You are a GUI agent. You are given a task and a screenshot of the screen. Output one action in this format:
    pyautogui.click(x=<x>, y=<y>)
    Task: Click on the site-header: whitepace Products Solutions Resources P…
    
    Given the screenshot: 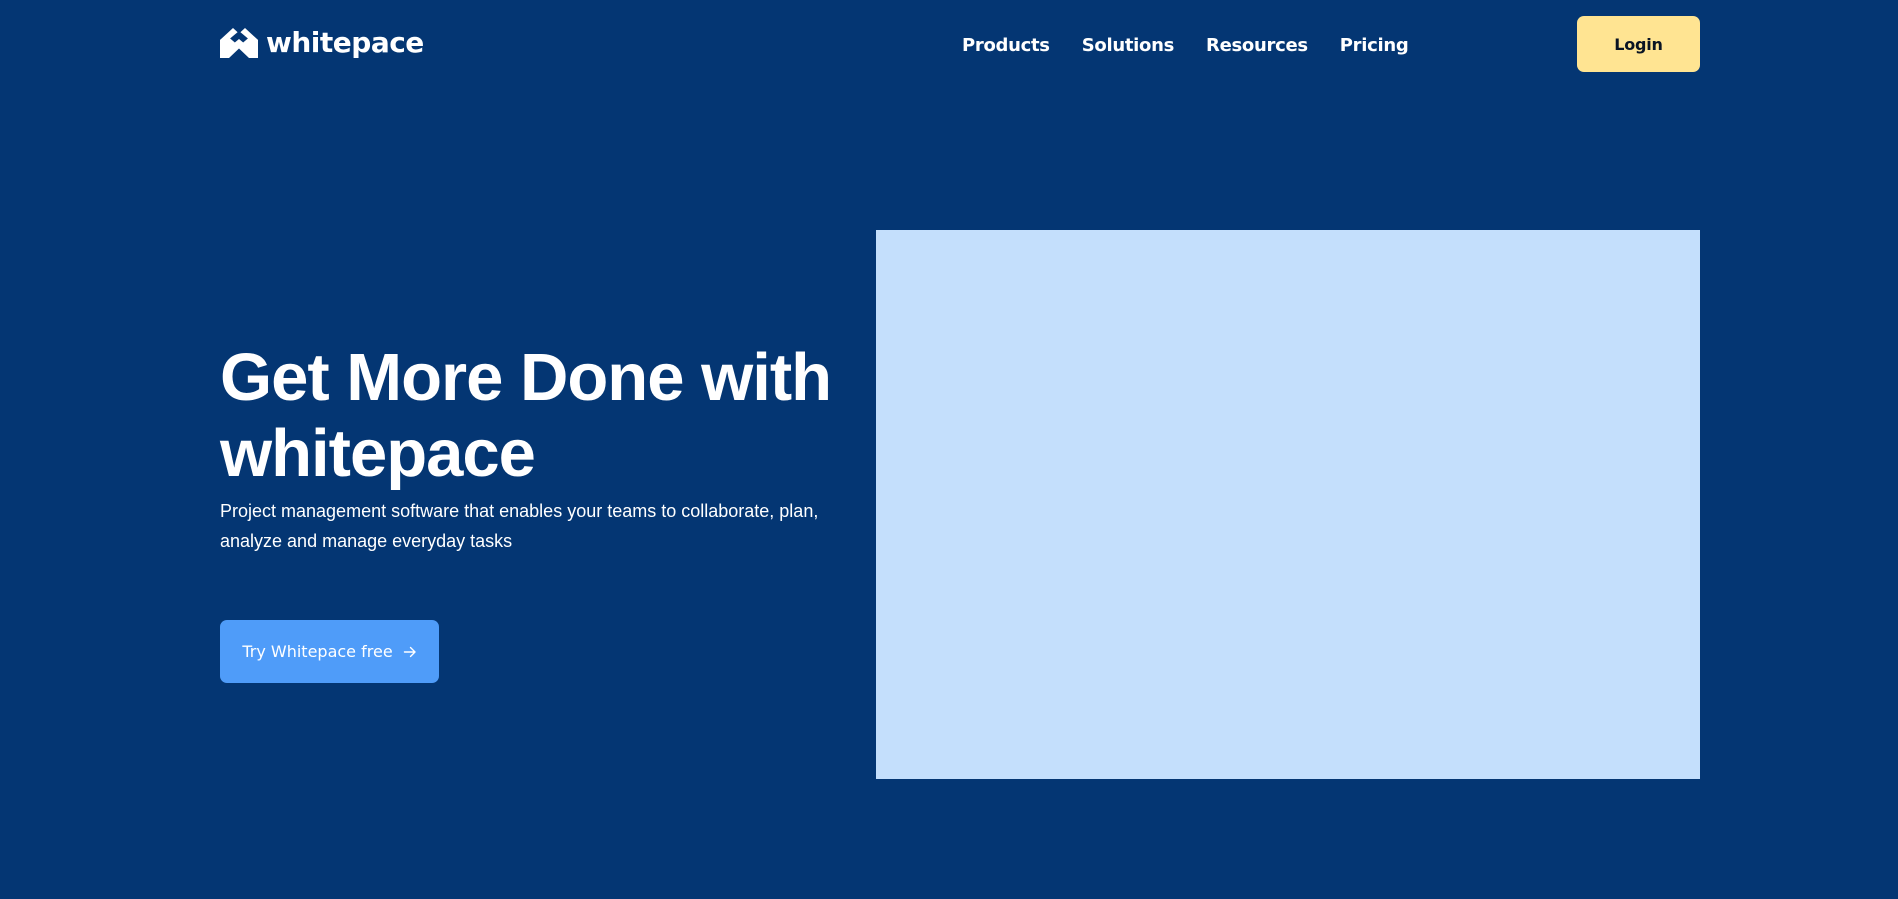 What is the action you would take?
    pyautogui.click(x=949, y=45)
    